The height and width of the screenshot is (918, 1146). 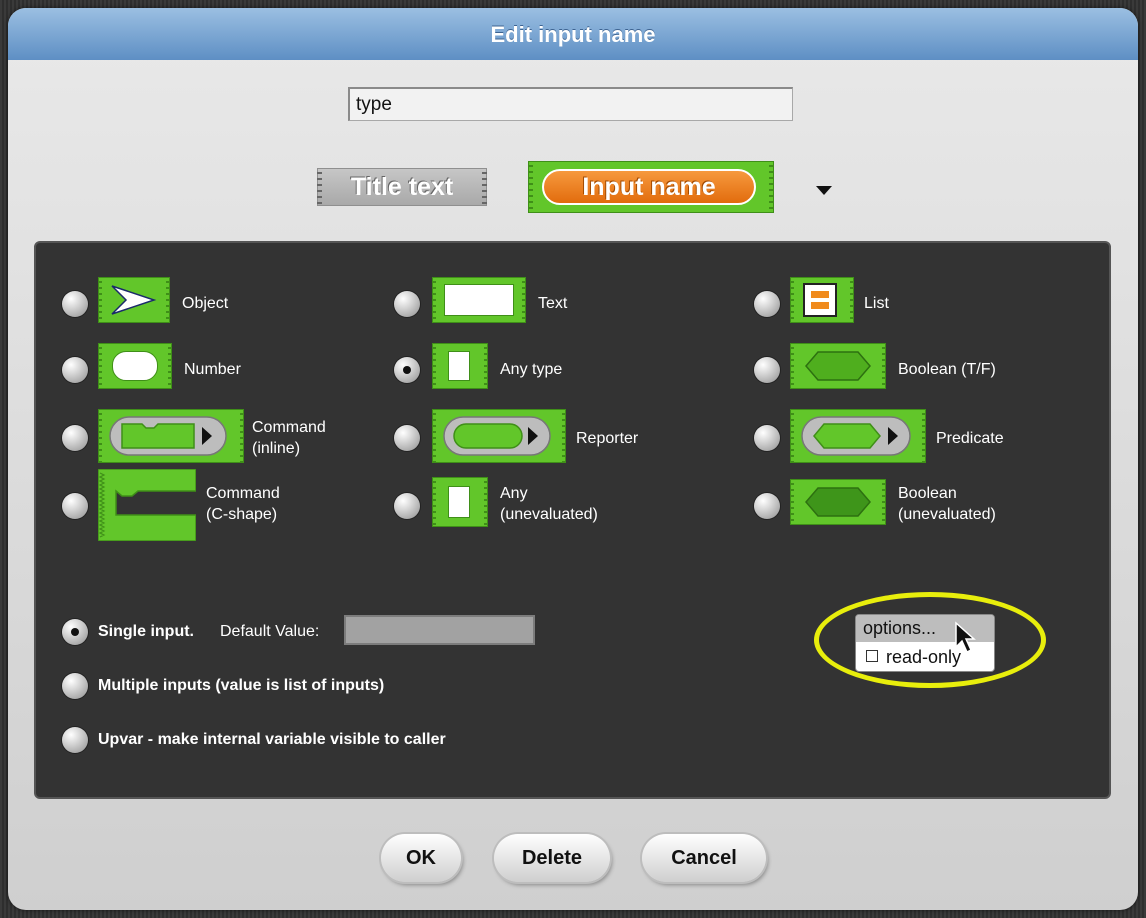 What do you see at coordinates (75, 304) in the screenshot?
I see `radio-object` at bounding box center [75, 304].